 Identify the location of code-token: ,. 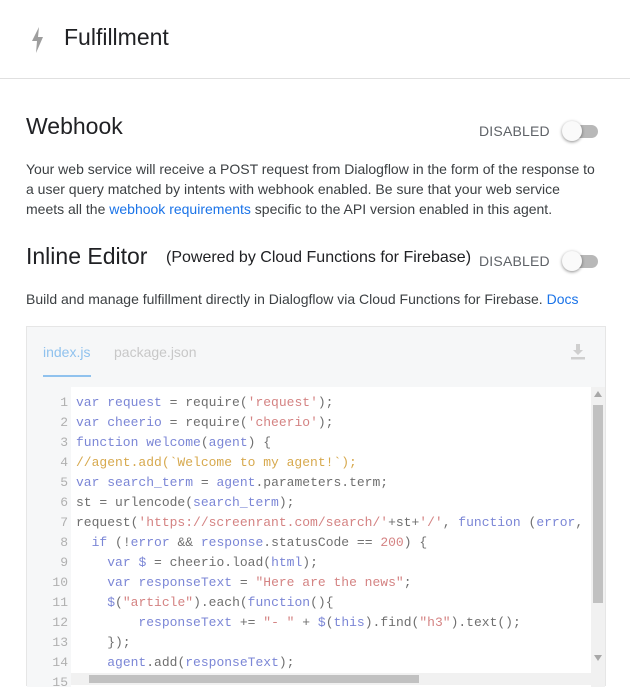
(450, 522).